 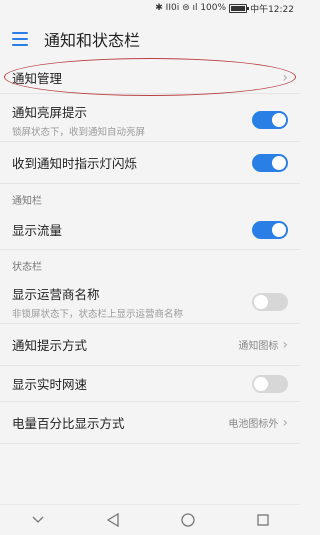 I want to click on notification-style-label: 通知提示方式, so click(x=50, y=345).